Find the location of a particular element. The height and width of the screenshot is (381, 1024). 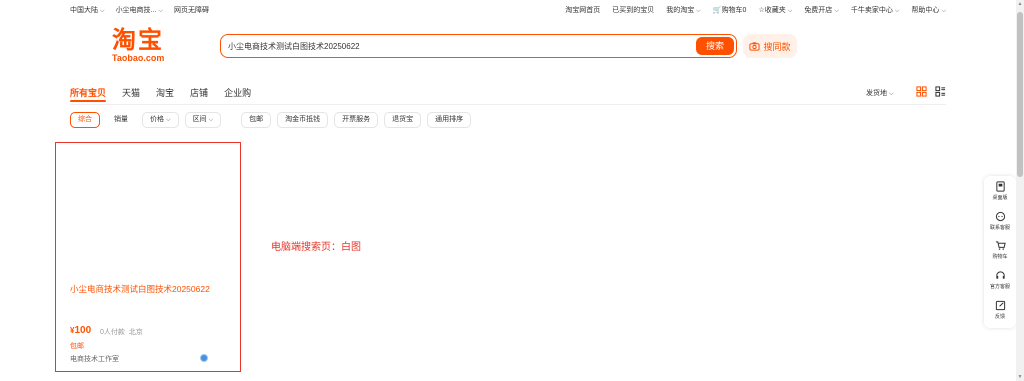

taobao-logo: 淘宝 Taobao.com is located at coordinates (142, 46).